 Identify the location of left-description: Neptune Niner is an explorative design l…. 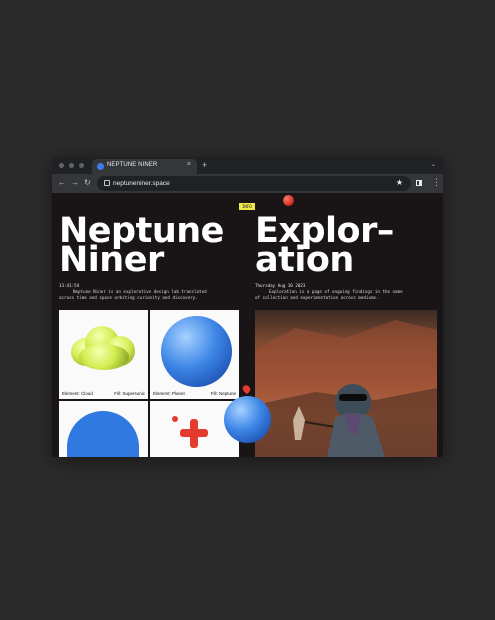
(144, 294).